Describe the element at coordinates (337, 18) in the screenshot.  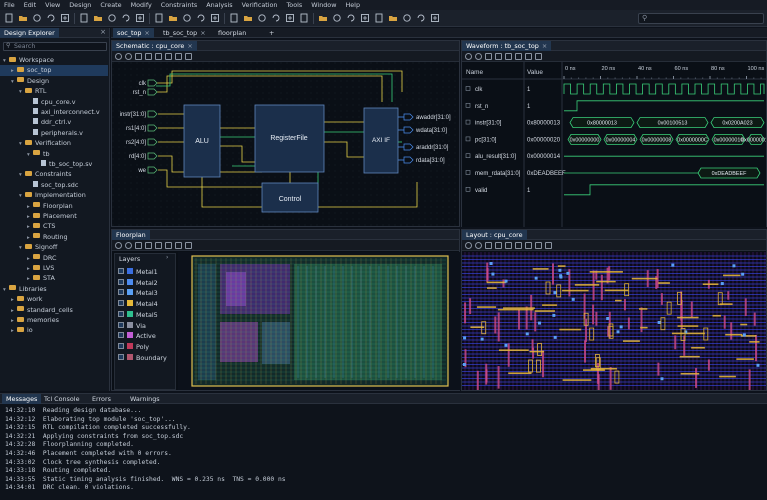
I see `add-icon` at that location.